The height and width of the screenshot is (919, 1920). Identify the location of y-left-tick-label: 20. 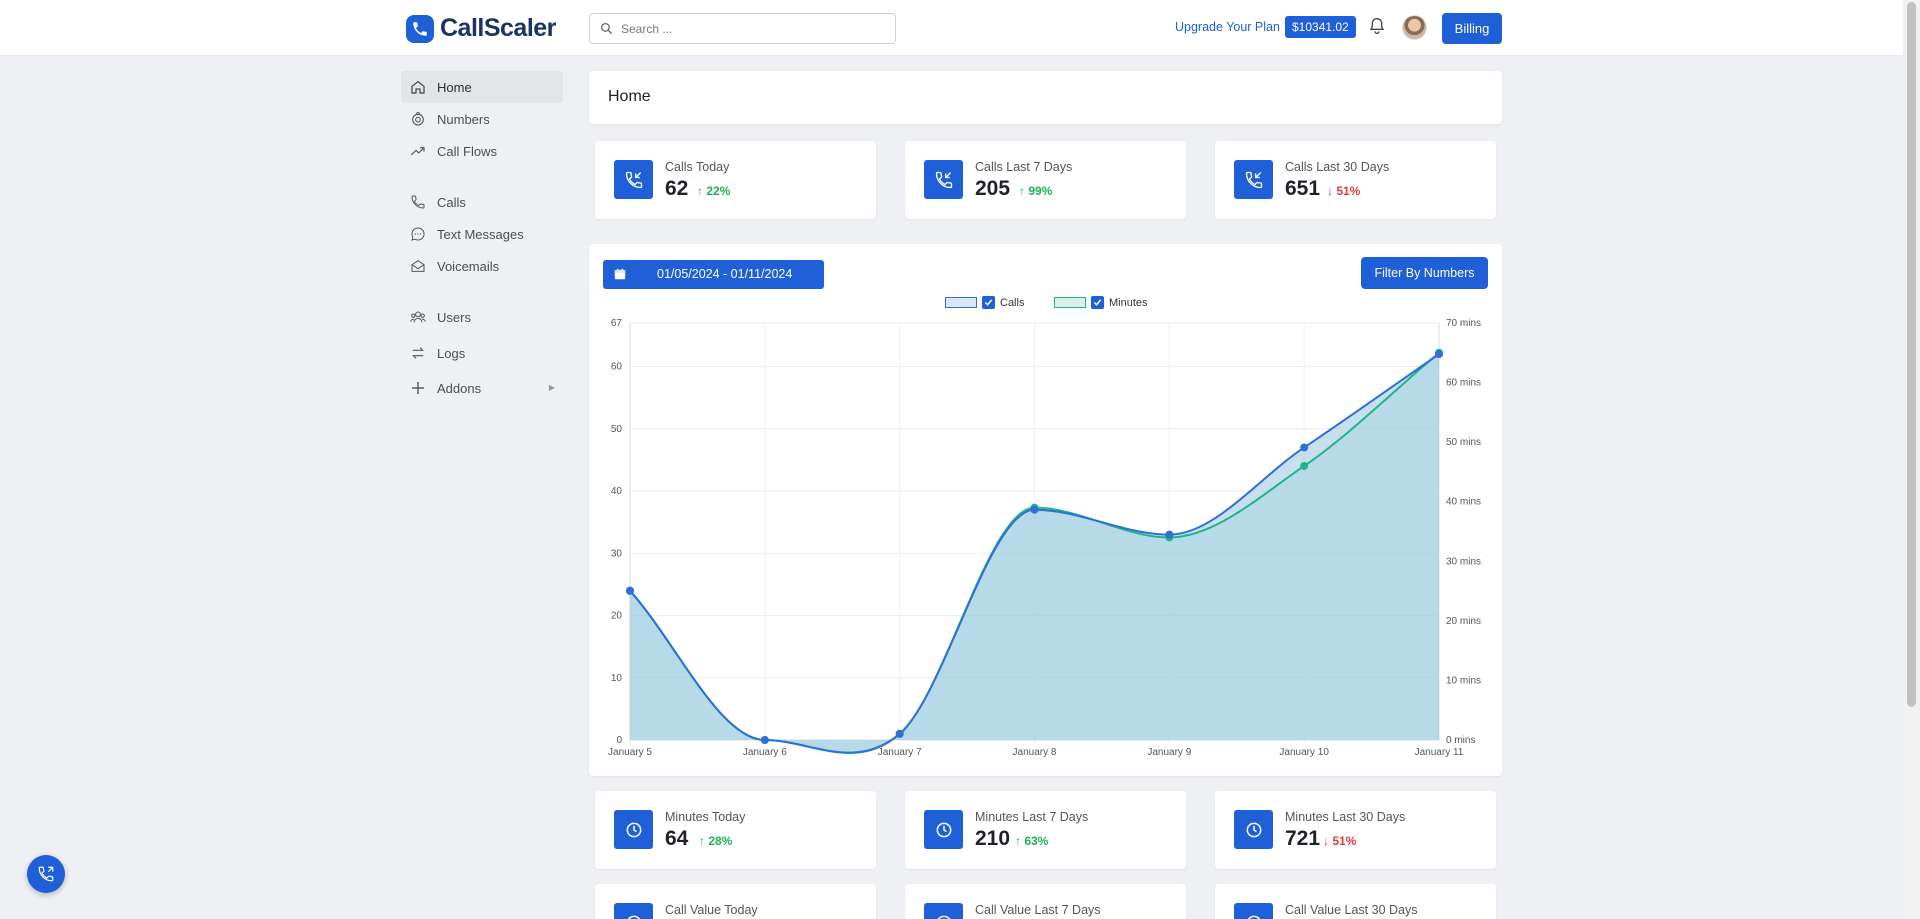
(617, 616).